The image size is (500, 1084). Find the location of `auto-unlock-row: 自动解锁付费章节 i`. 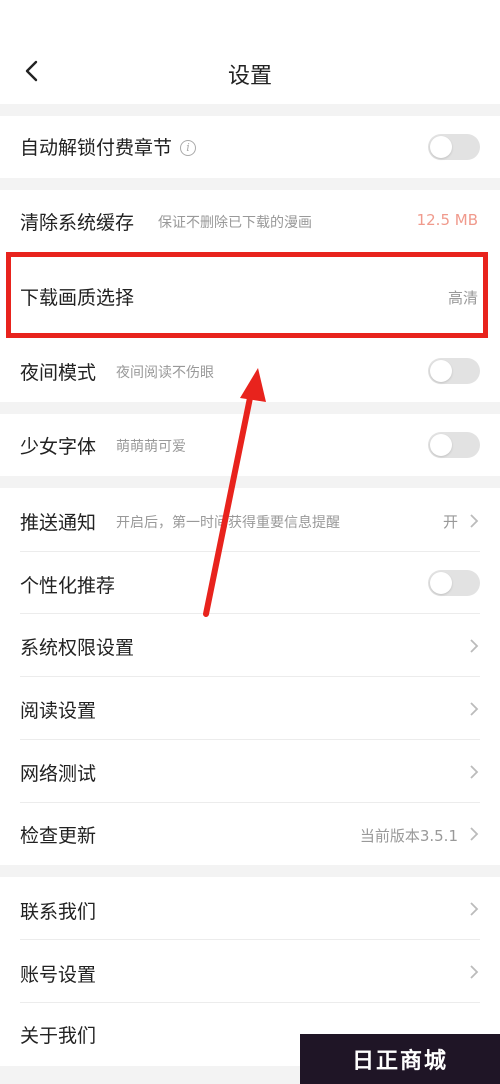

auto-unlock-row: 自动解锁付费章节 i is located at coordinates (250, 147).